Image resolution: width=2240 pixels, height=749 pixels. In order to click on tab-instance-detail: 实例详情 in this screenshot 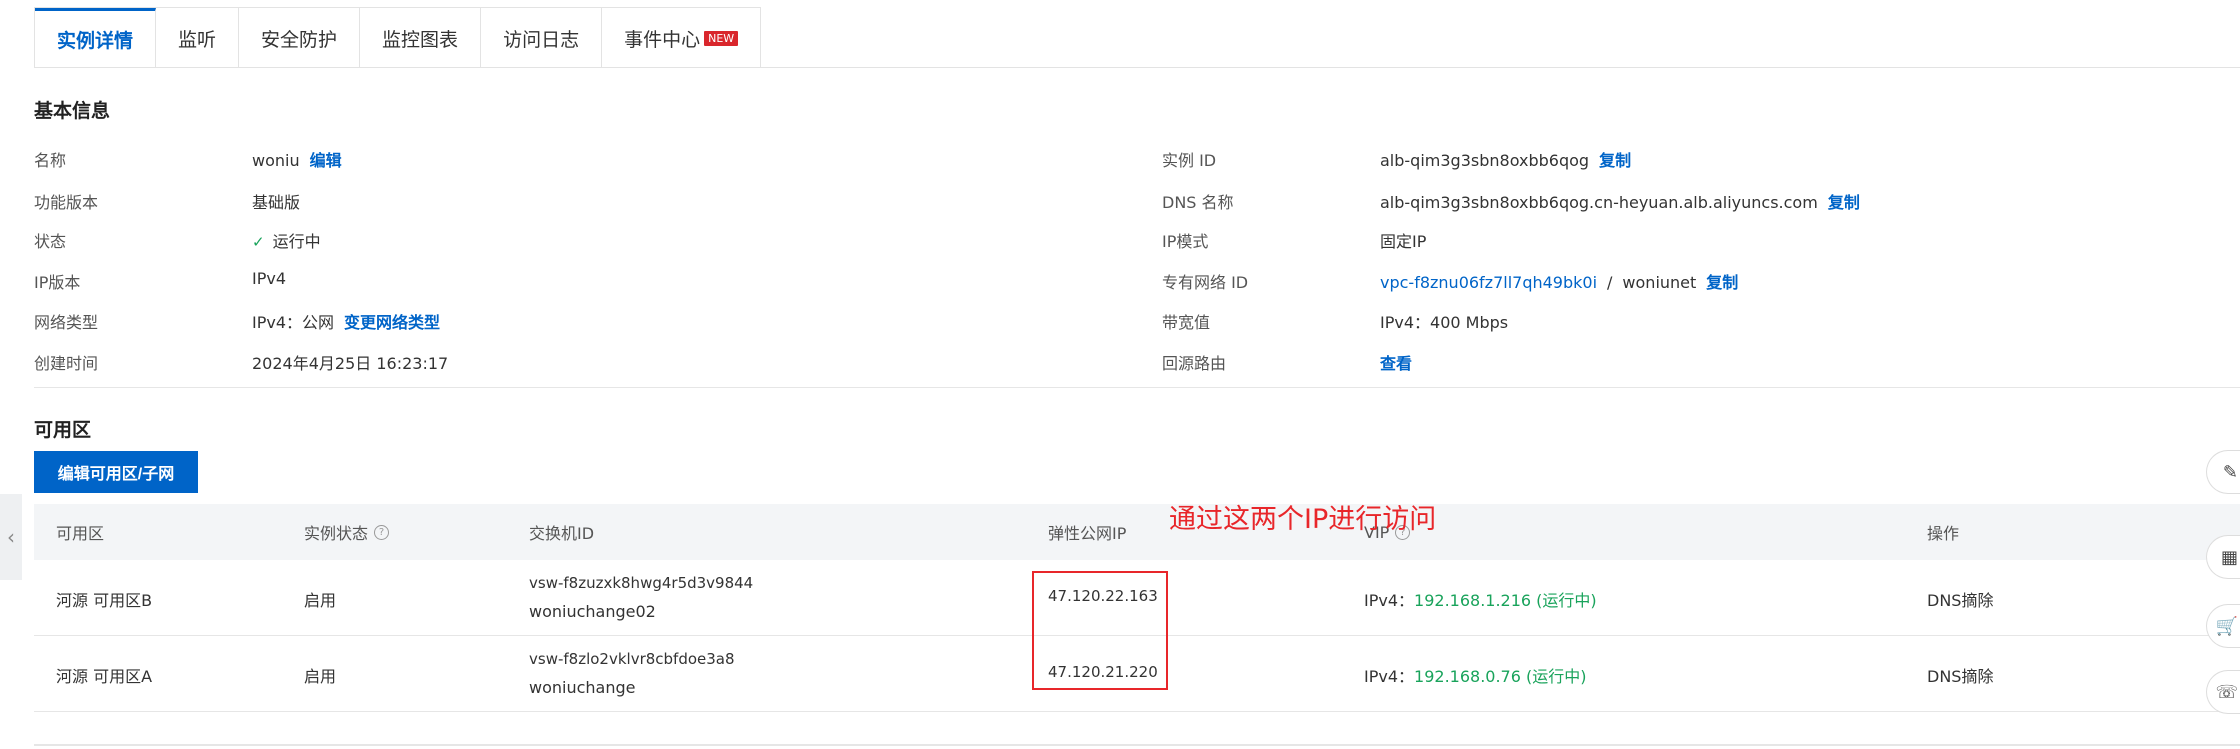, I will do `click(96, 38)`.